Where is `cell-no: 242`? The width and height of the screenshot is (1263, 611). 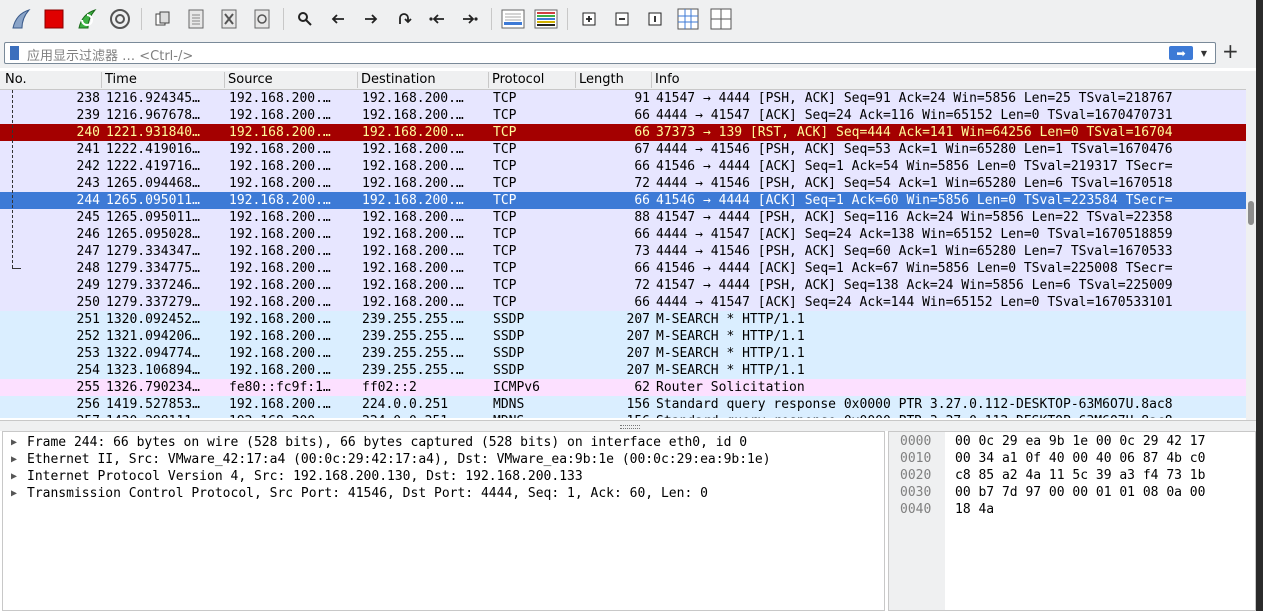 cell-no: 242 is located at coordinates (88, 166).